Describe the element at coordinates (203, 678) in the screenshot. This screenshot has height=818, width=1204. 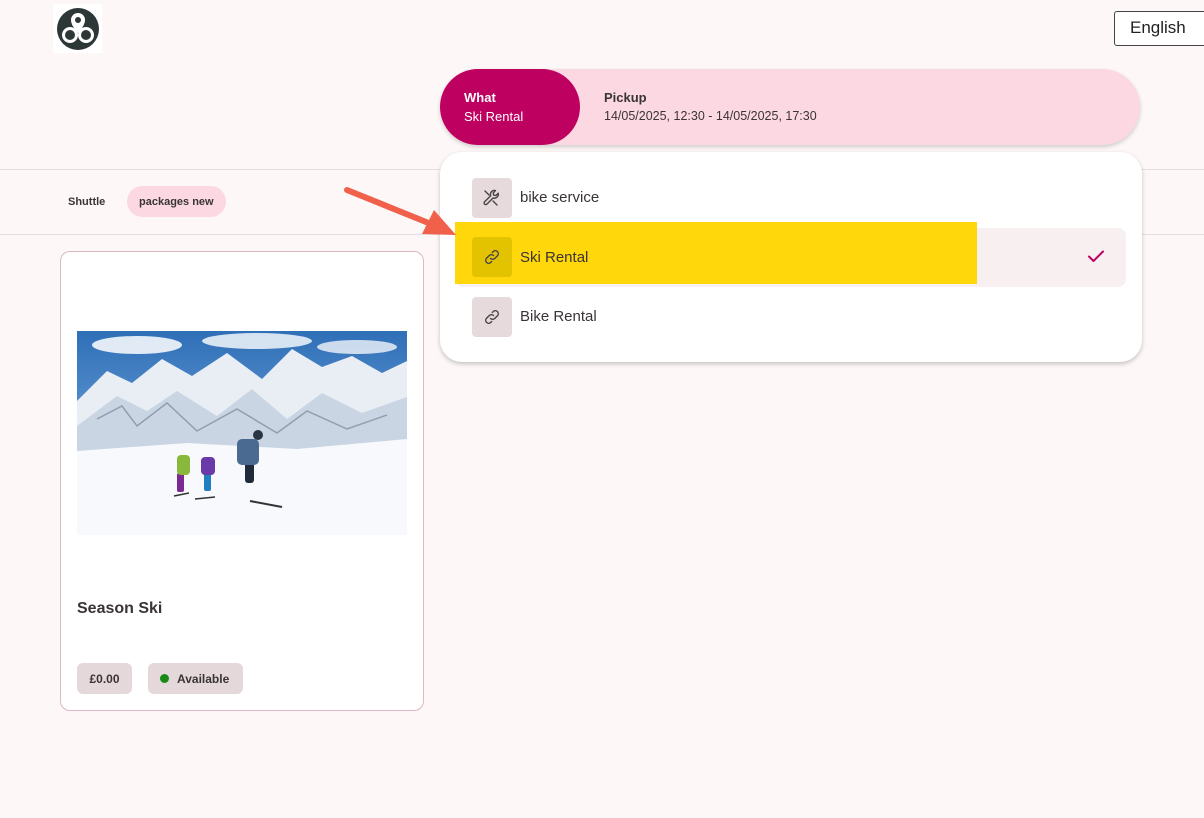
I see `status-label: Available` at that location.